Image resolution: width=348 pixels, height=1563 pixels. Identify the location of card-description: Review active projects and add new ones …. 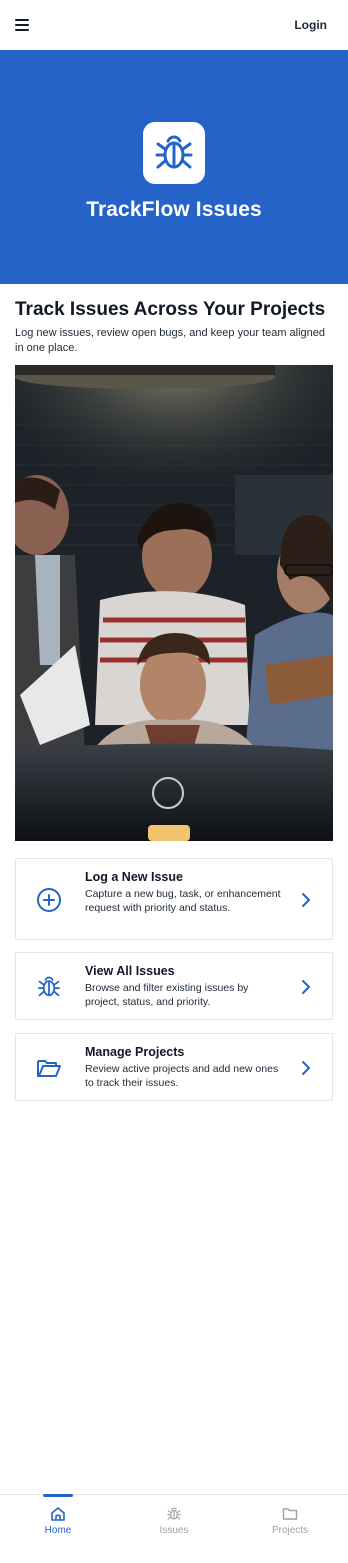
(182, 1076).